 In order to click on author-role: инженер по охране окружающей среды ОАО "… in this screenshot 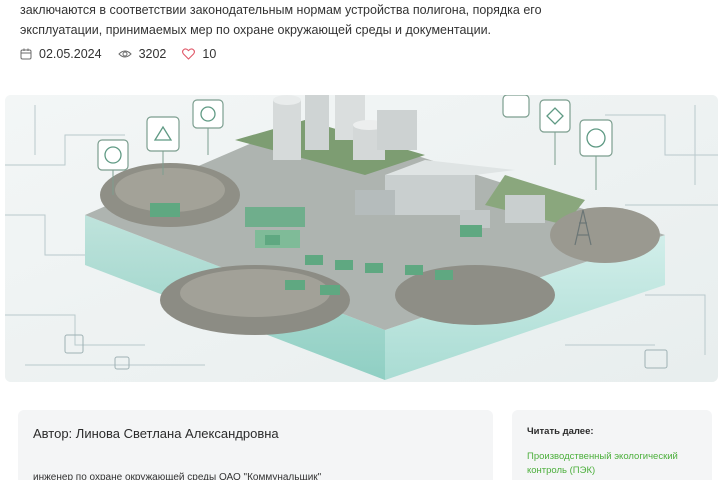, I will do `click(177, 476)`.